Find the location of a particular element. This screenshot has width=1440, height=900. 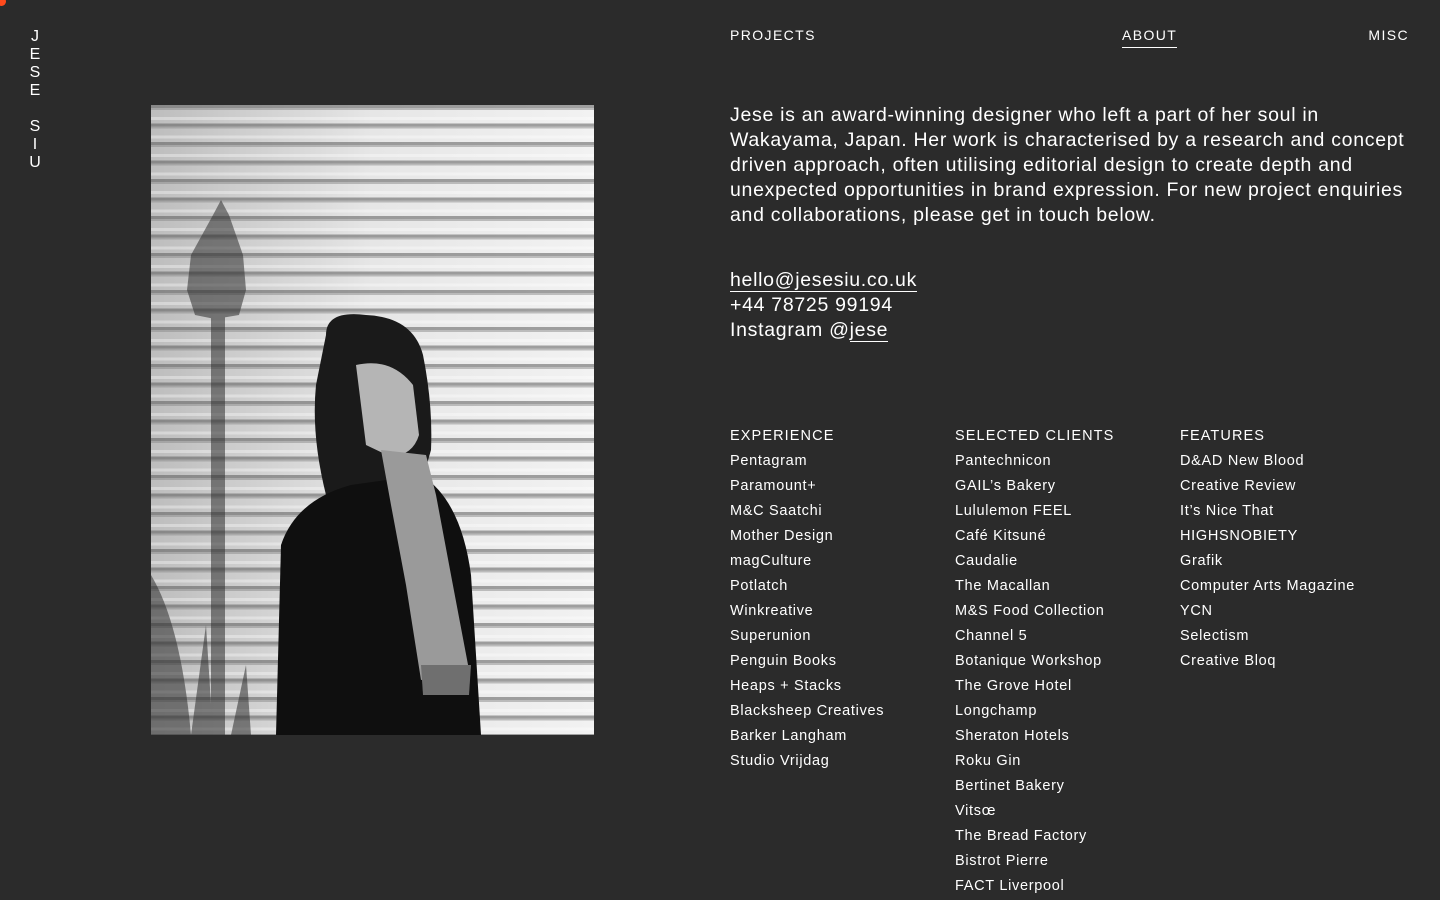

list-item: M&S Food Collection is located at coordinates (1030, 611).